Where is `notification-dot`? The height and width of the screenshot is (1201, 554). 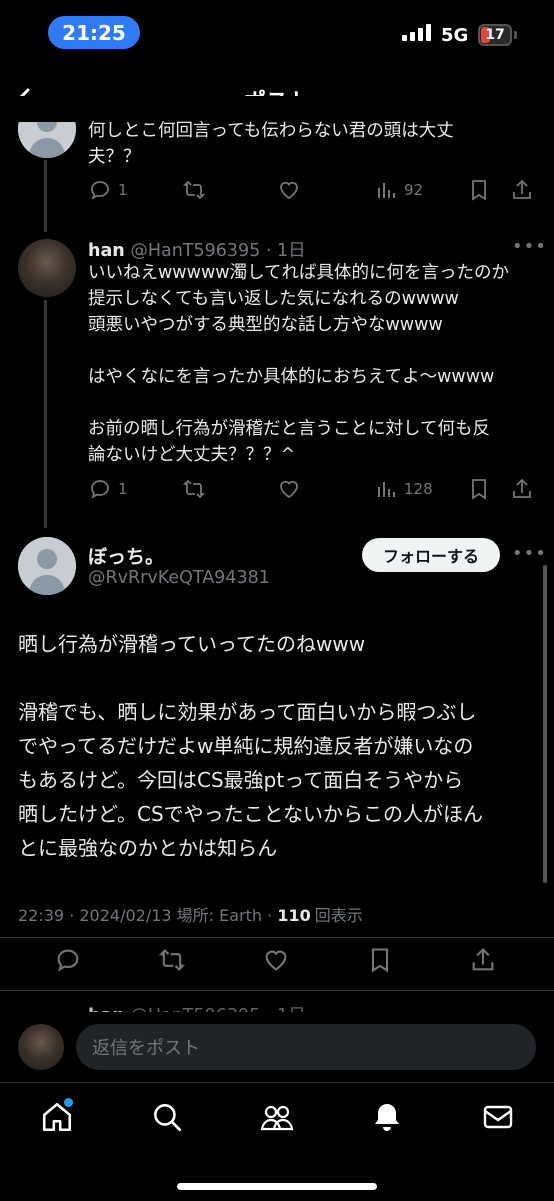
notification-dot is located at coordinates (68, 1102).